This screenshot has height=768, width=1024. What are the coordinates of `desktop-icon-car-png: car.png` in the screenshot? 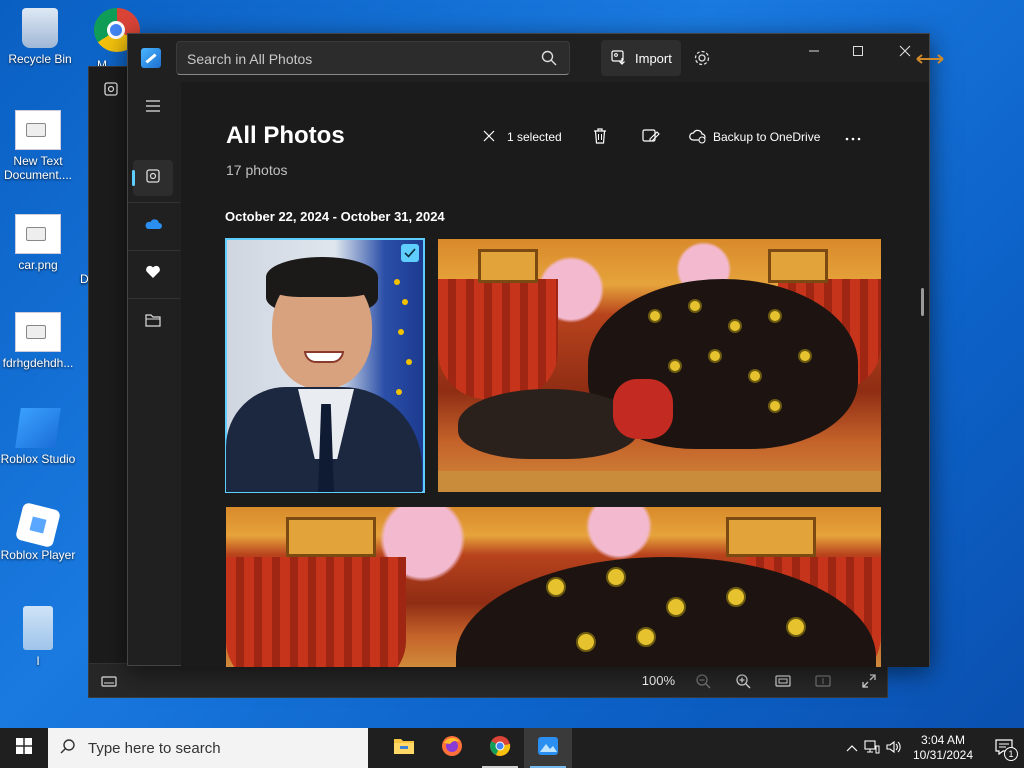 It's located at (38, 243).